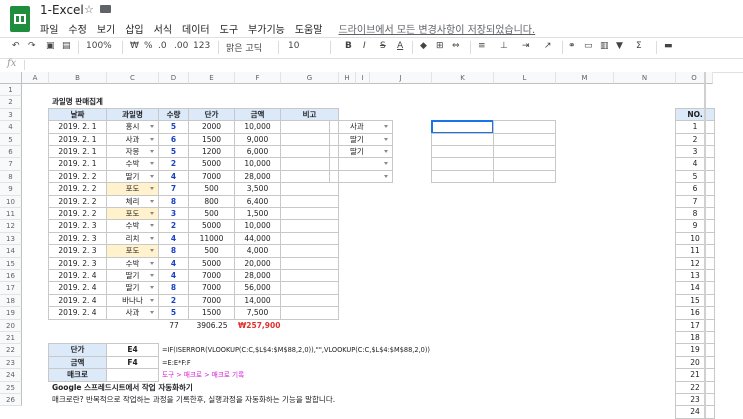 The width and height of the screenshot is (743, 419). Describe the element at coordinates (66, 46) in the screenshot. I see `paint-format-icon: ▤` at that location.